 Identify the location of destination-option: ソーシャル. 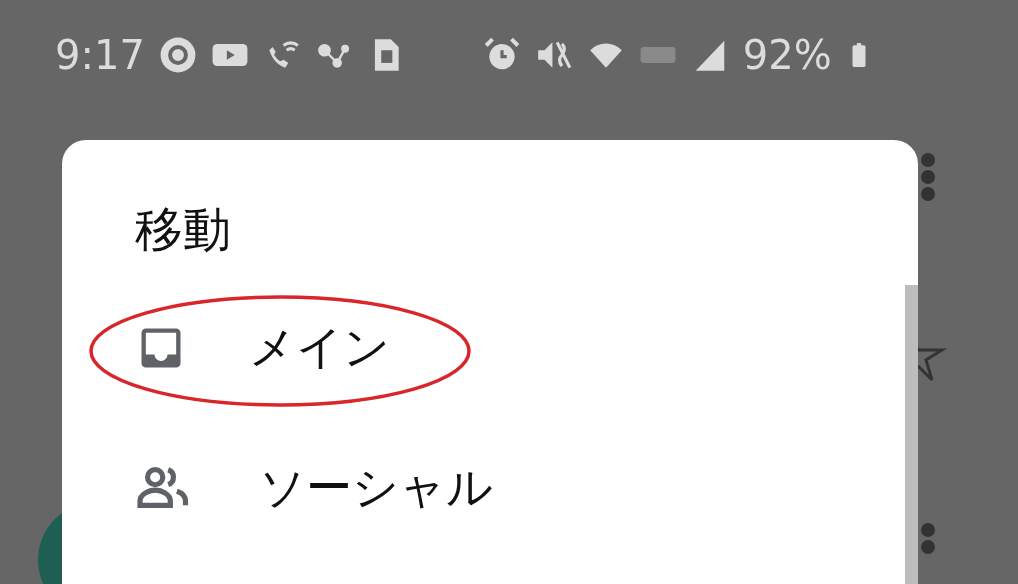
(376, 488).